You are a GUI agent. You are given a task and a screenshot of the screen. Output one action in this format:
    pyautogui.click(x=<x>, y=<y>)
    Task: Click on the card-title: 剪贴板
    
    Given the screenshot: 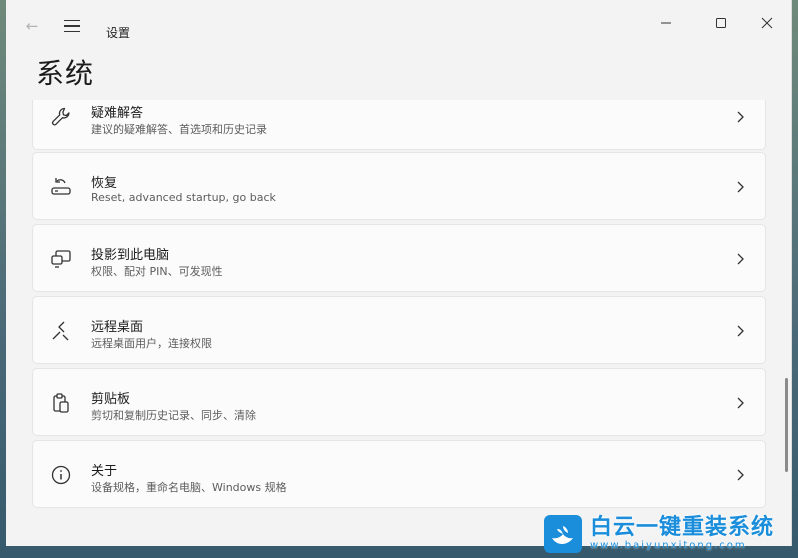 What is the action you would take?
    pyautogui.click(x=111, y=399)
    